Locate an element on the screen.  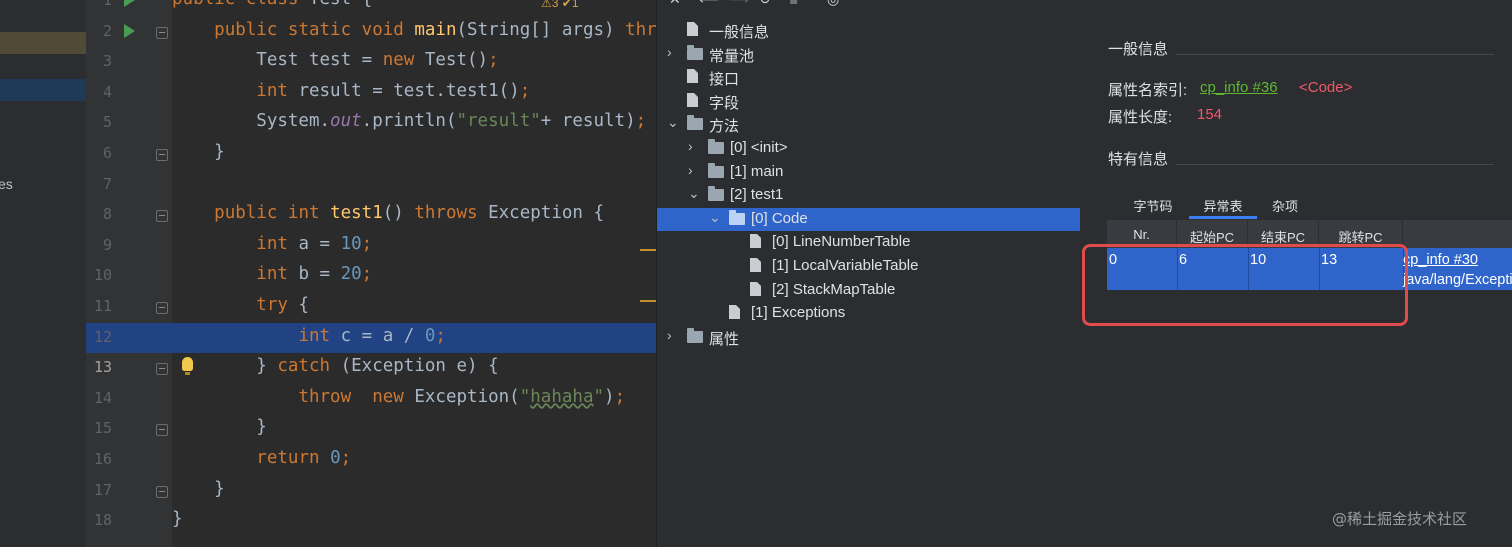
code-line: 10 int b = 20; is located at coordinates (371, 276).